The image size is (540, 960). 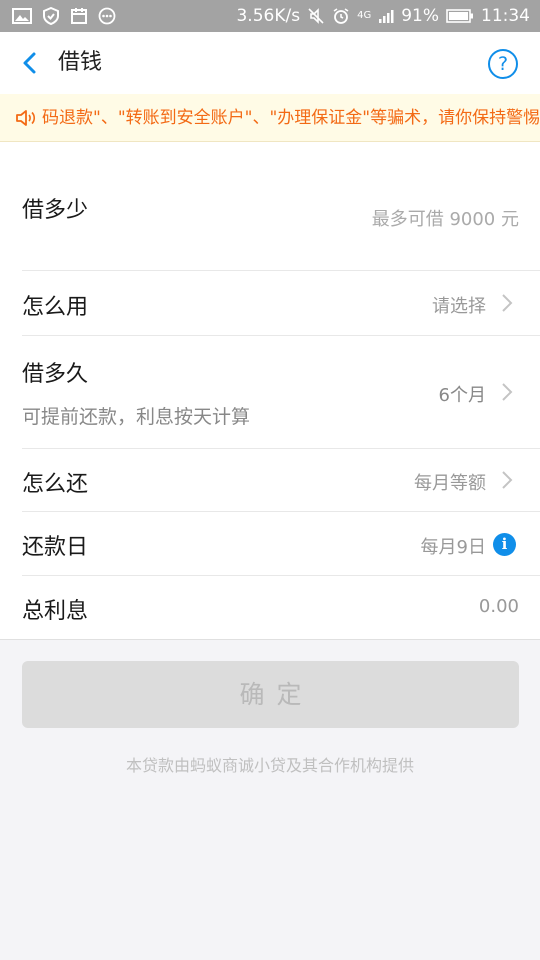 I want to click on status-bar-system: 3.56K/s 4G 91% 11:34, so click(x=383, y=16).